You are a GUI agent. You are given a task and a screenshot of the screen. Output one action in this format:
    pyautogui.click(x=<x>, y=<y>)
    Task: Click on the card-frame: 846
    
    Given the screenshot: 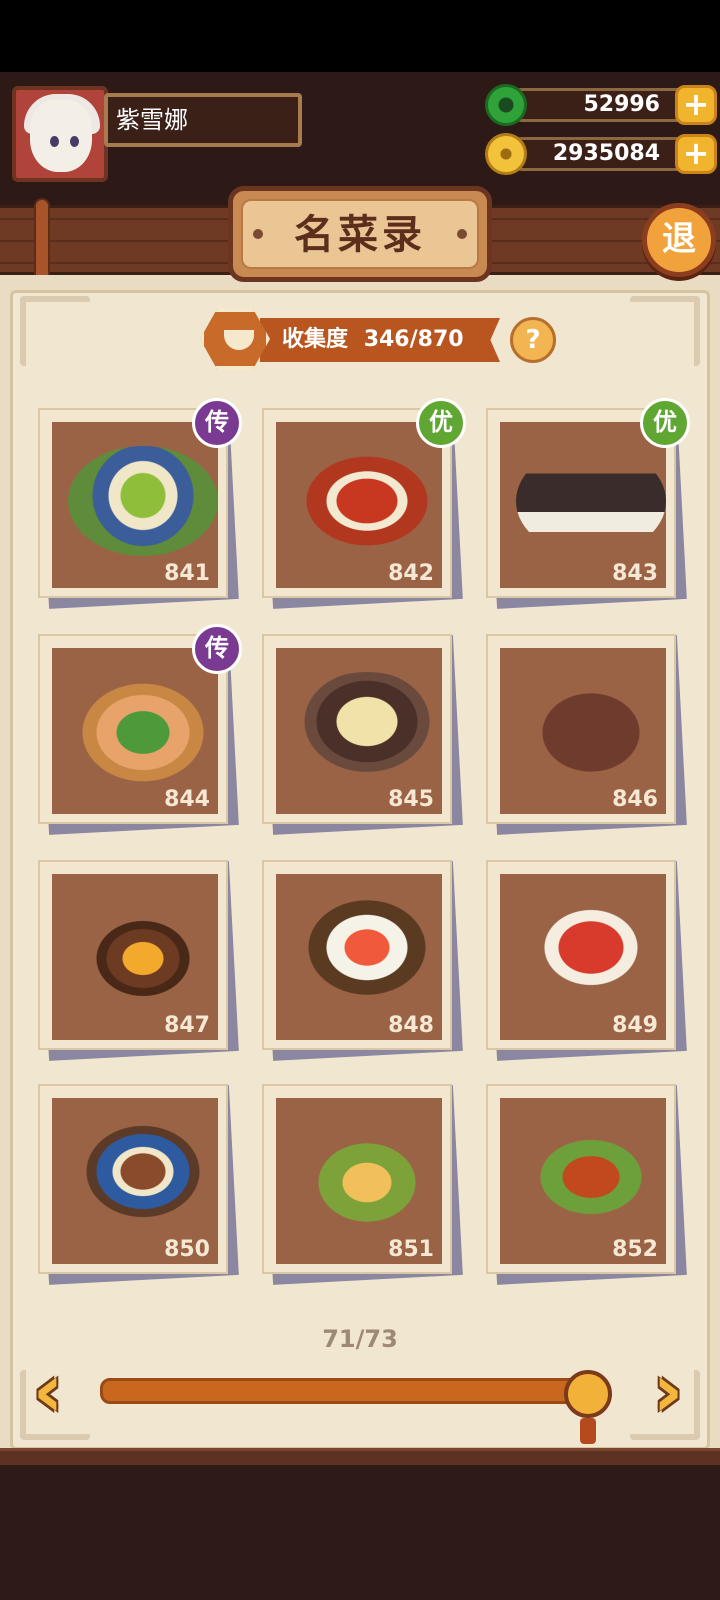 What is the action you would take?
    pyautogui.click(x=581, y=729)
    